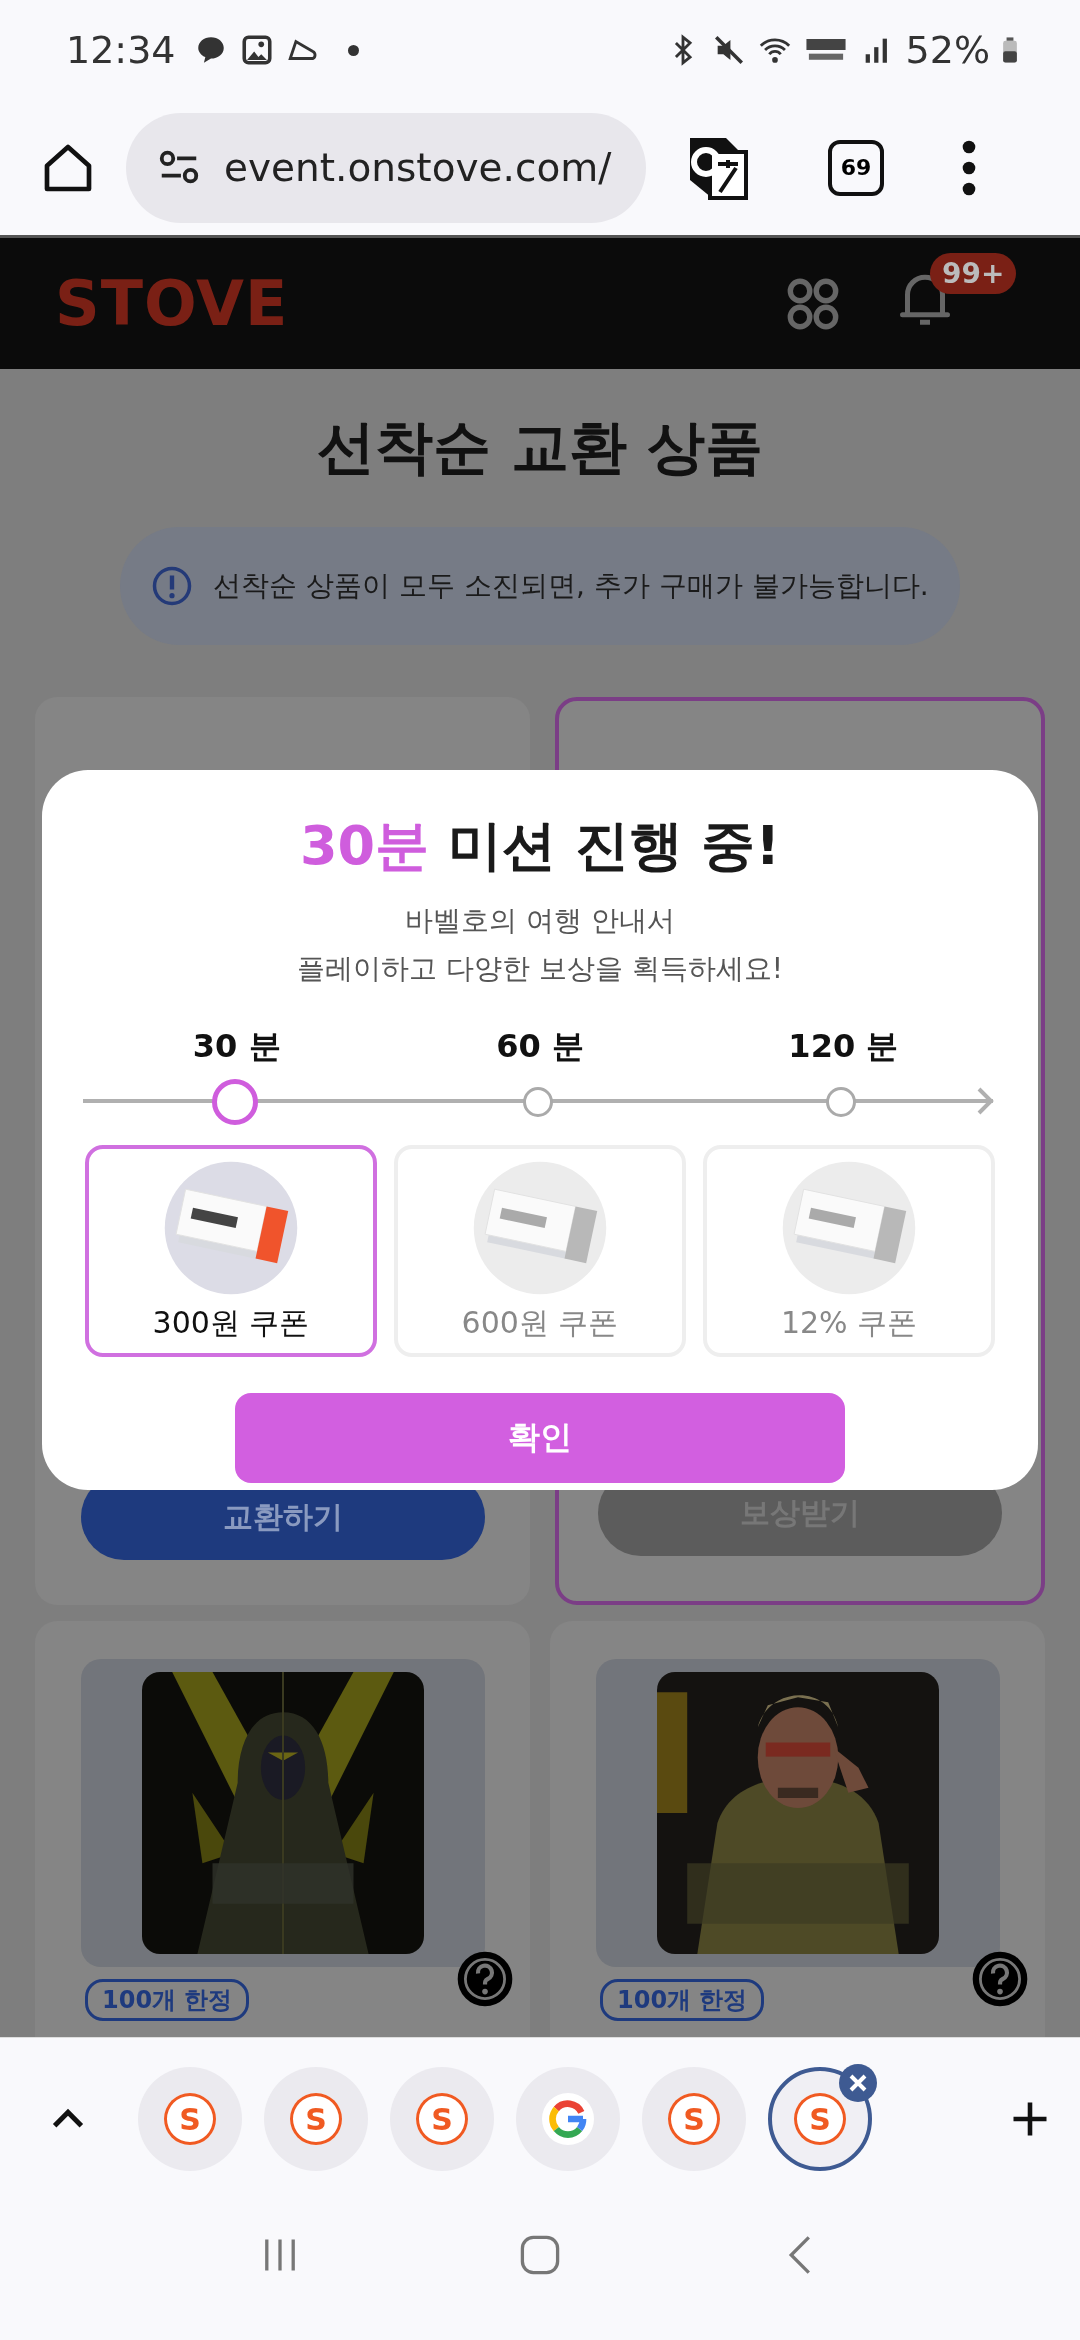 The image size is (1080, 2340). Describe the element at coordinates (540, 1046) in the screenshot. I see `milestone-label: 60 분` at that location.